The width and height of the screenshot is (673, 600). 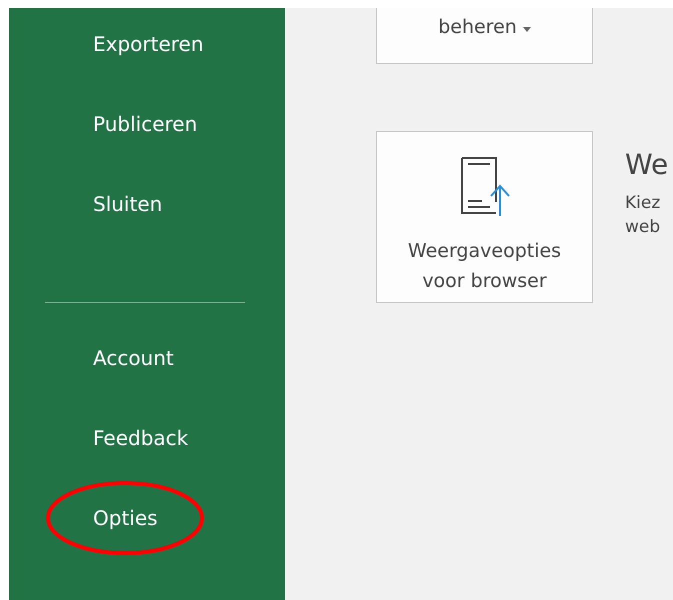 I want to click on caret-icon, so click(x=526, y=29).